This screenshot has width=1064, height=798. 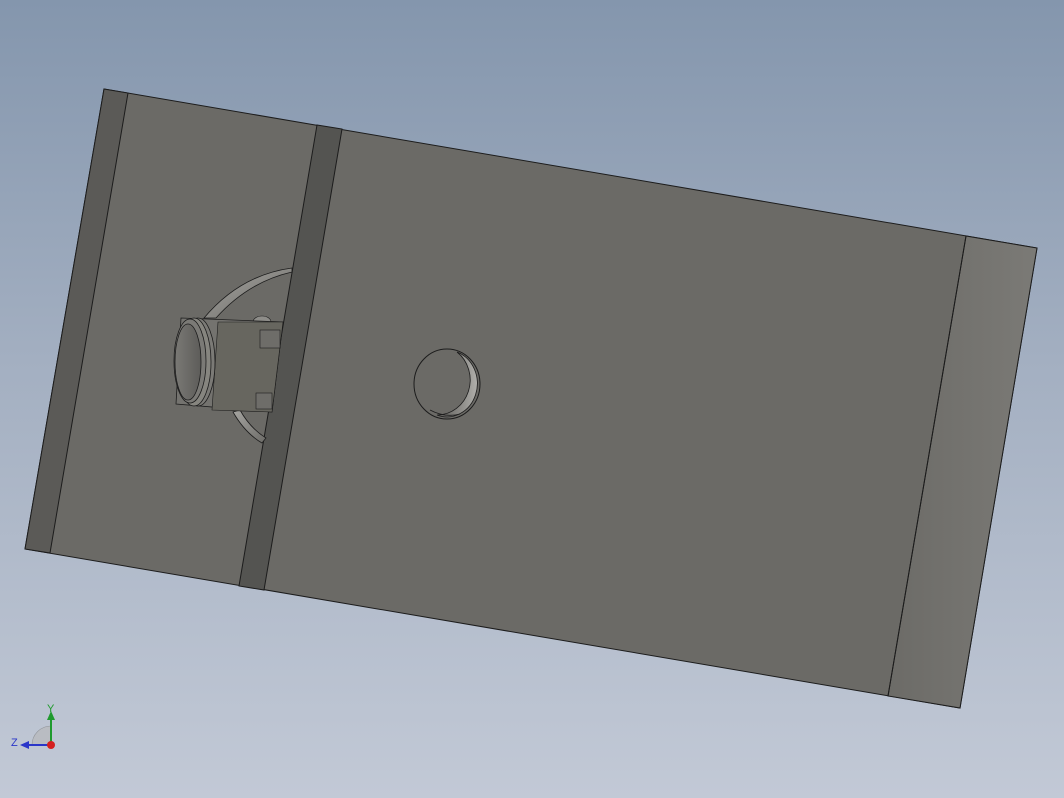 What do you see at coordinates (270, 339) in the screenshot?
I see `clamp-tab-upper` at bounding box center [270, 339].